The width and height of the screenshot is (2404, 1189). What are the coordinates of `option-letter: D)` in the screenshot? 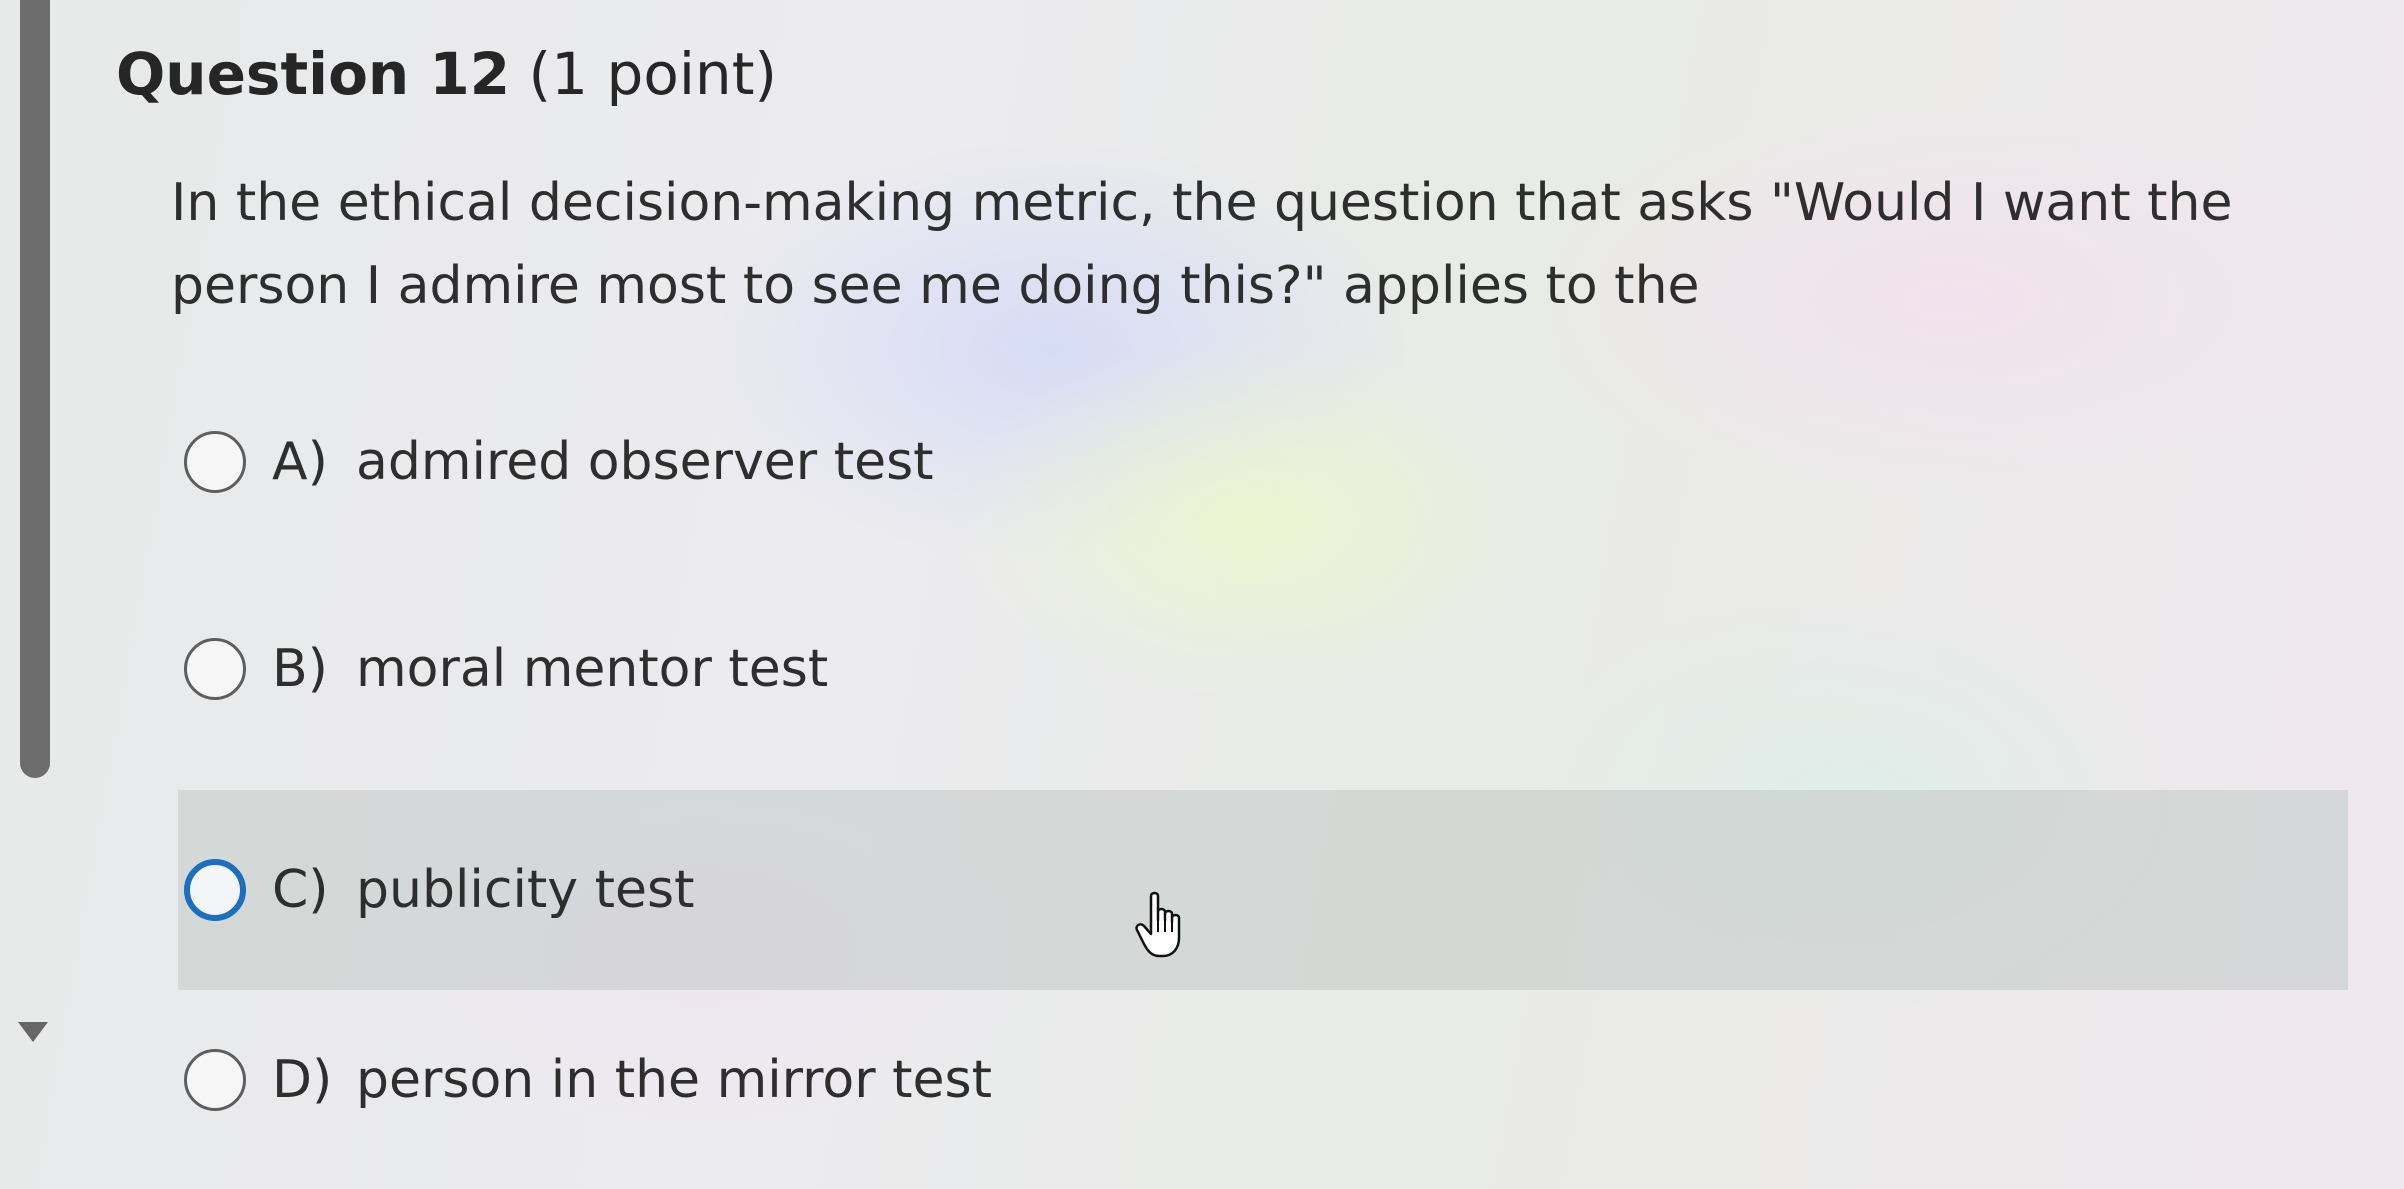 It's located at (302, 1080).